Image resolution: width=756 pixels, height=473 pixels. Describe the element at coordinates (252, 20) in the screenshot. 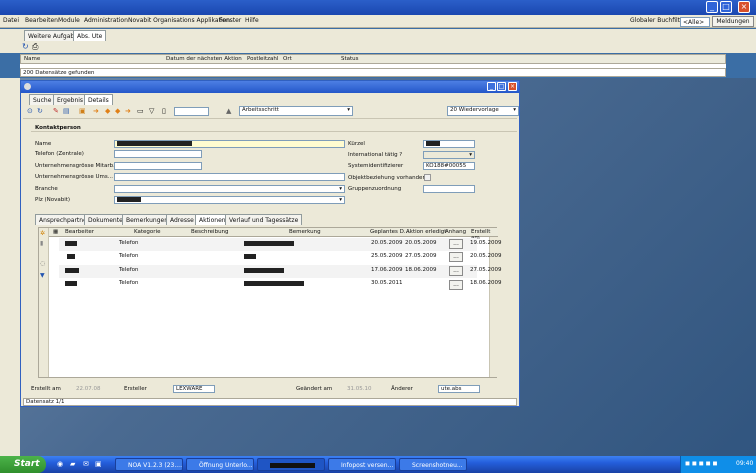

I see `menu-hilfe: Hilfe` at that location.